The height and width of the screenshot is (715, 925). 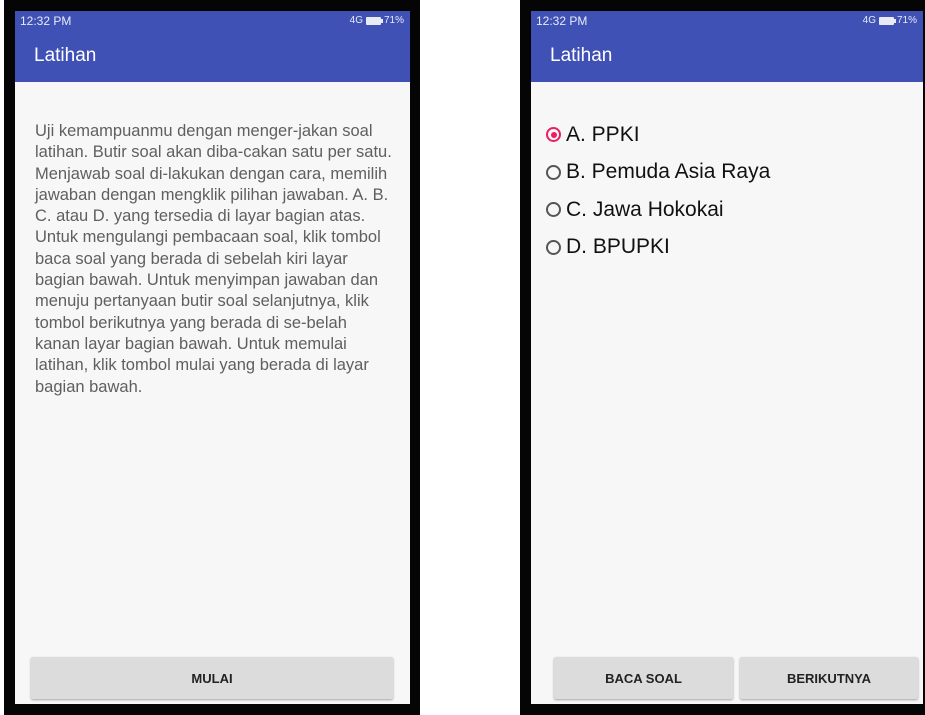 I want to click on answer-label: D. BPUPKI, so click(x=618, y=247).